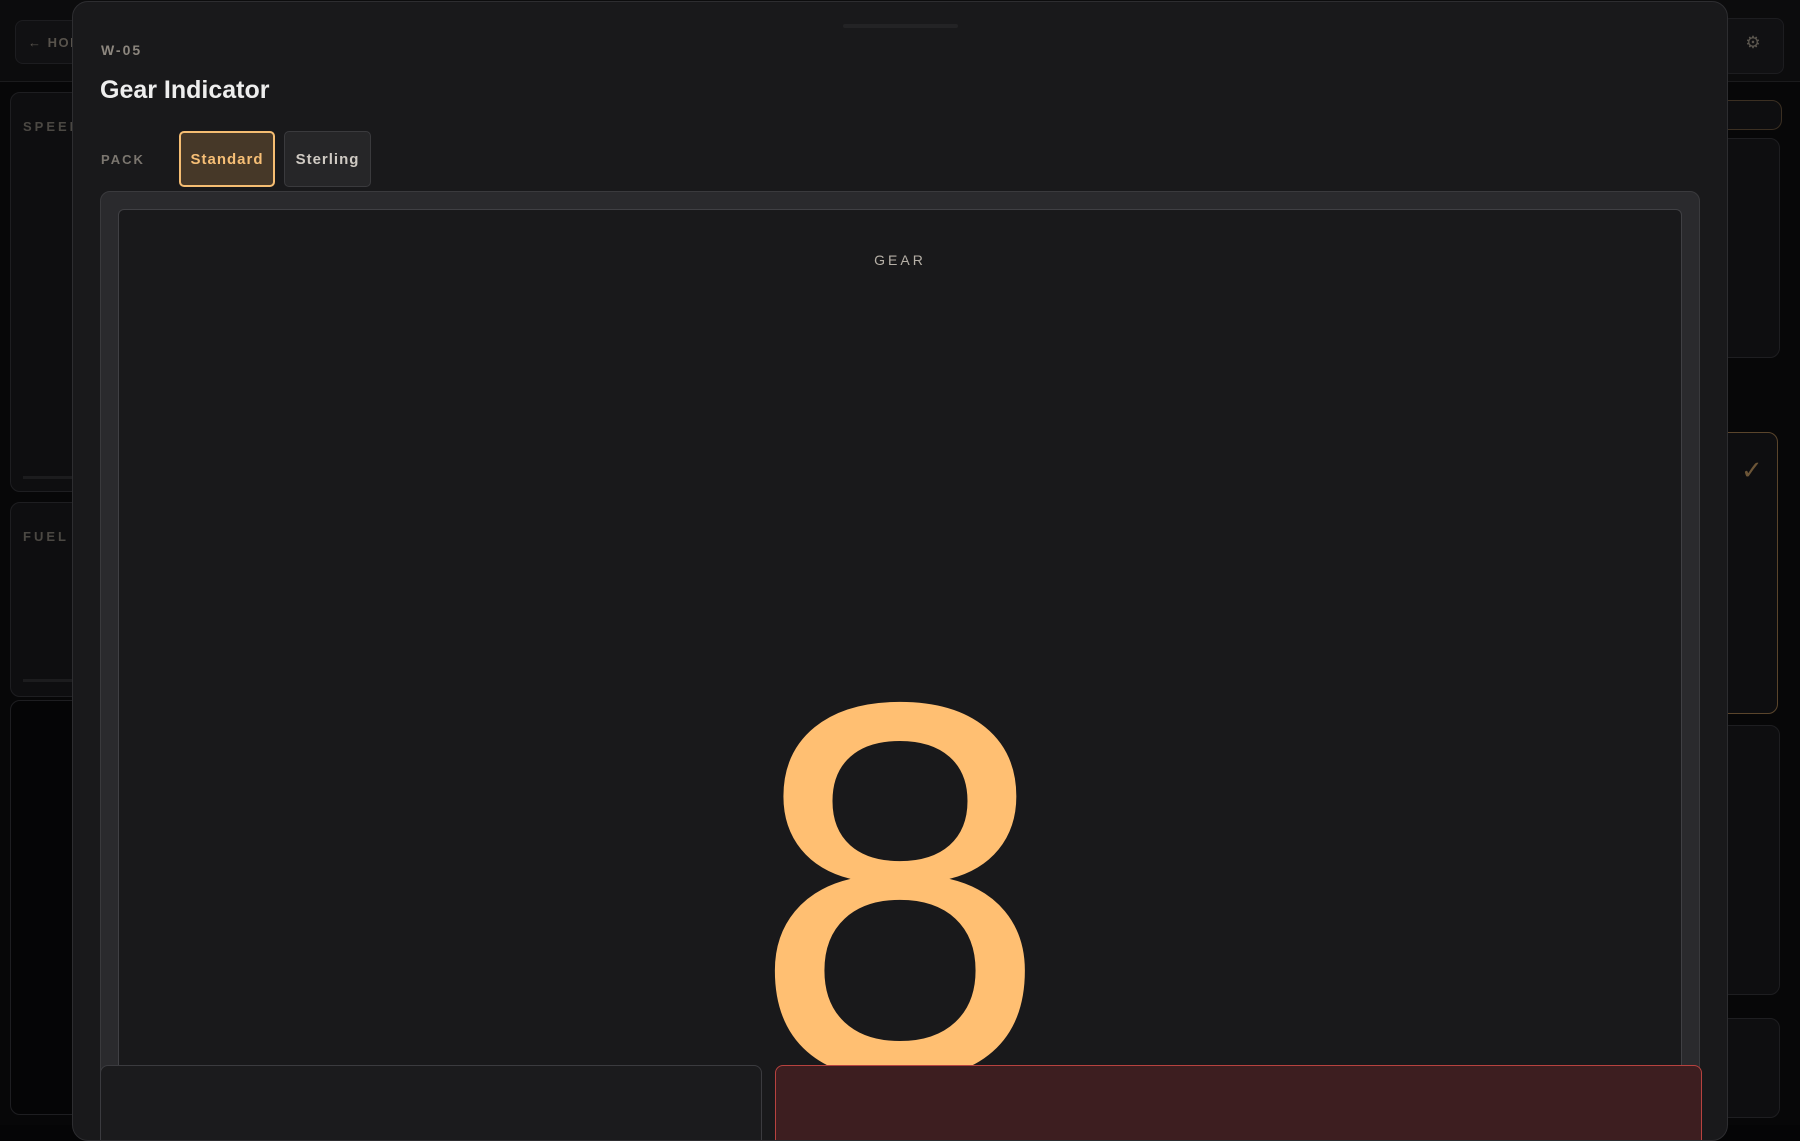 This screenshot has width=1800, height=1141. What do you see at coordinates (227, 159) in the screenshot?
I see `pack-option-standard: Standard` at bounding box center [227, 159].